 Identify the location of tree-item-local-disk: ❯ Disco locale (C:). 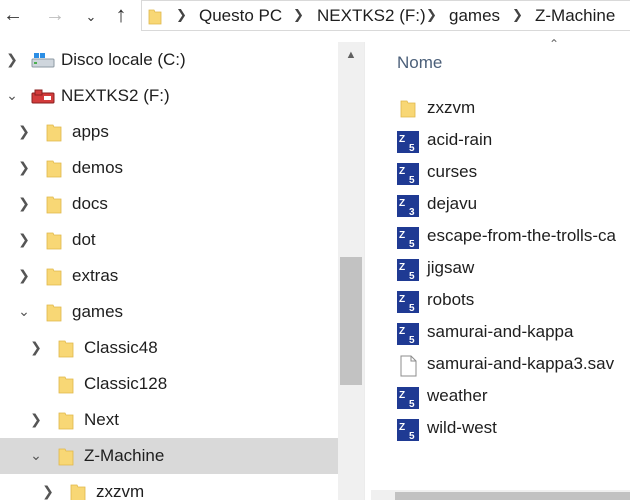
(169, 60).